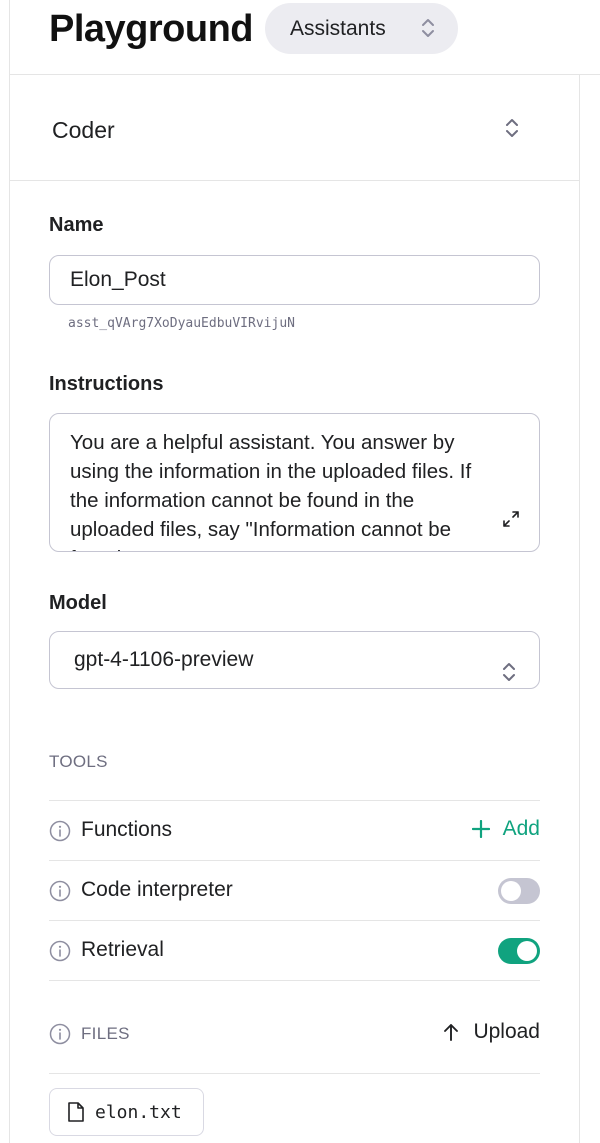 Image resolution: width=600 pixels, height=1143 pixels. I want to click on plus-icon, so click(480, 829).